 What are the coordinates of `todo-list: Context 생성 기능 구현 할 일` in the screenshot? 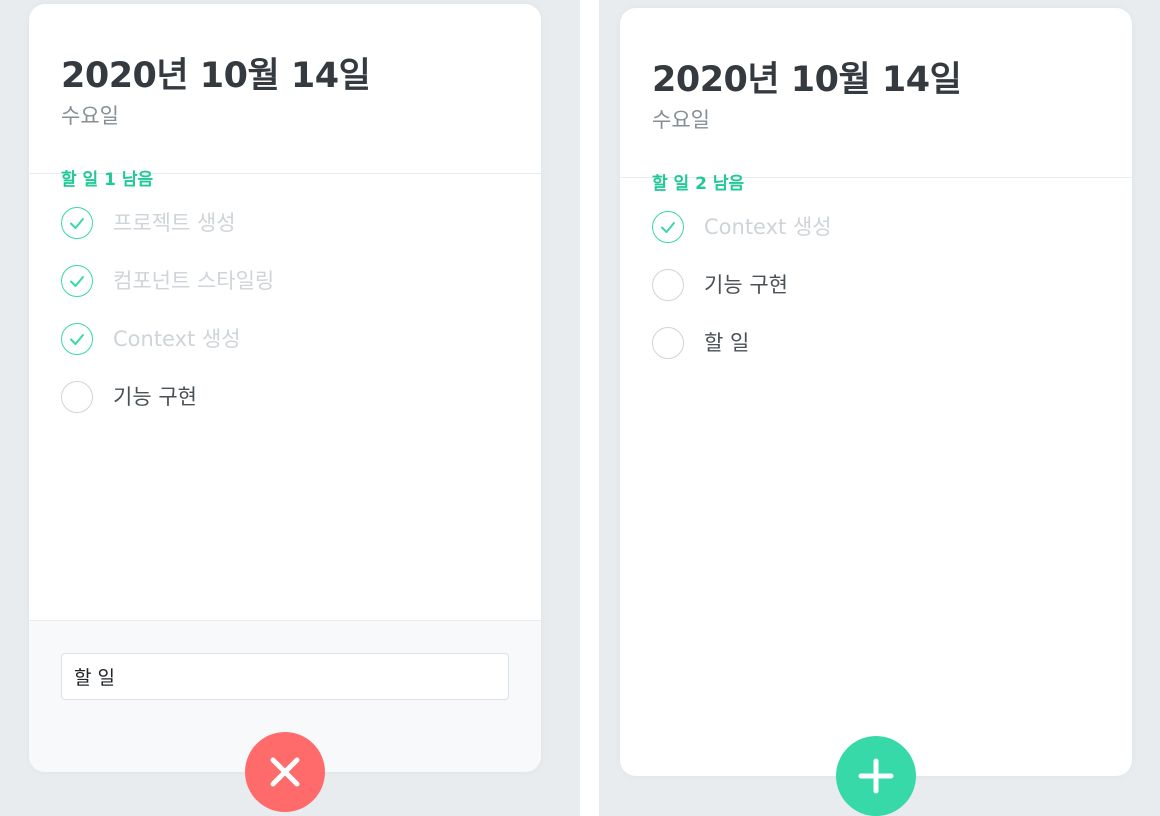 It's located at (876, 269).